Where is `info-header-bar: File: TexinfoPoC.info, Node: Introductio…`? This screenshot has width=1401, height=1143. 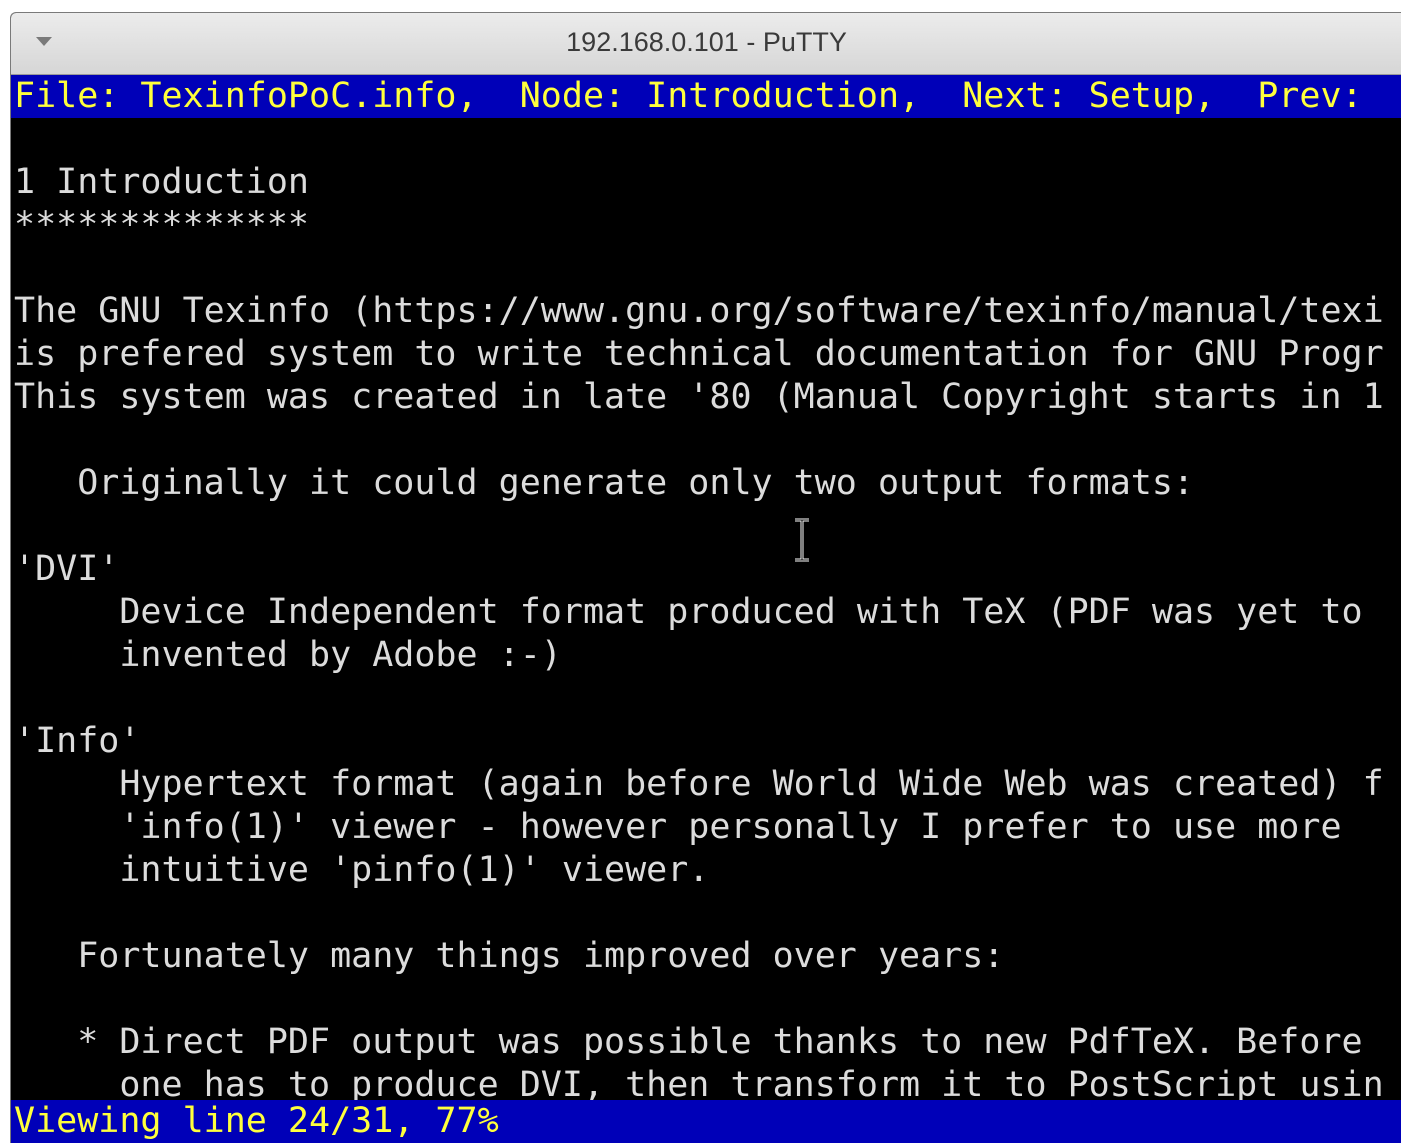 info-header-bar: File: TexinfoPoC.info, Node: Introductio… is located at coordinates (706, 96).